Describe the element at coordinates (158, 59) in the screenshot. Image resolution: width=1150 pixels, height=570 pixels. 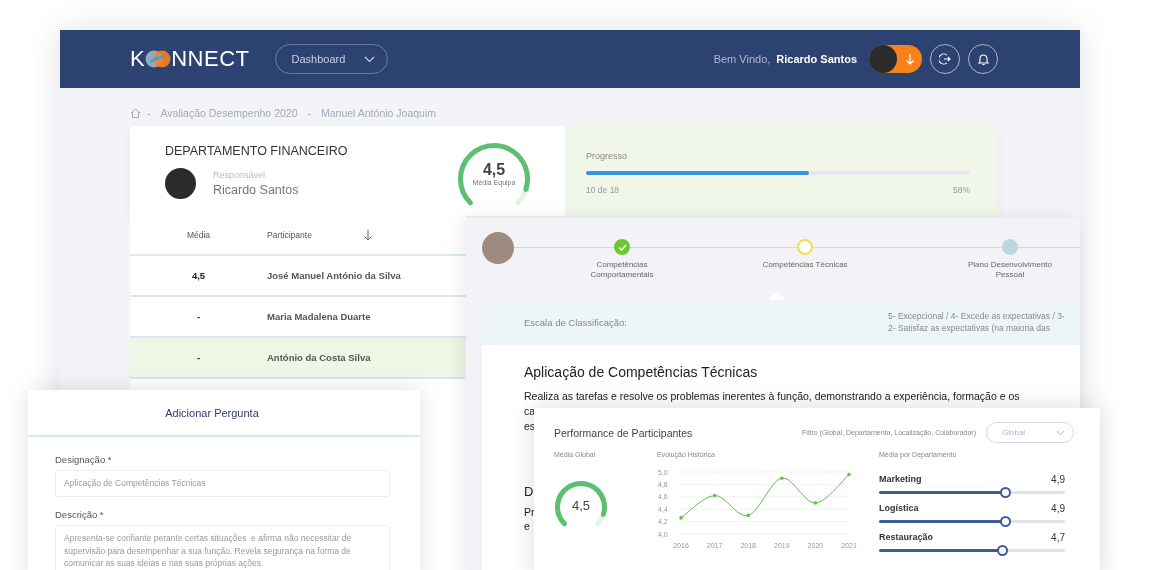
I see `logo-icon` at that location.